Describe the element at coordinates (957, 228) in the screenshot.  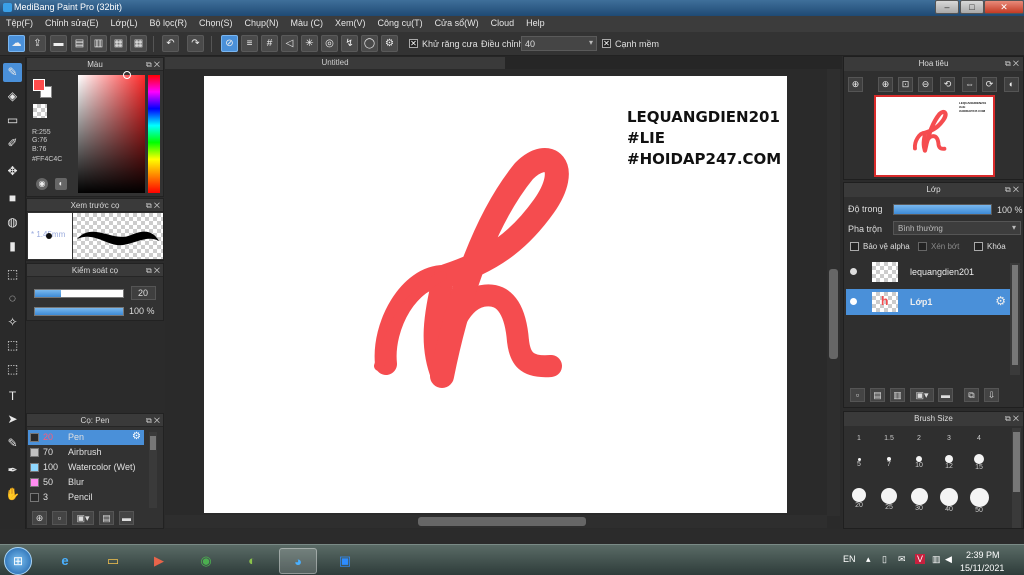
I see `blend-dropdown: Bình thường ▾` at that location.